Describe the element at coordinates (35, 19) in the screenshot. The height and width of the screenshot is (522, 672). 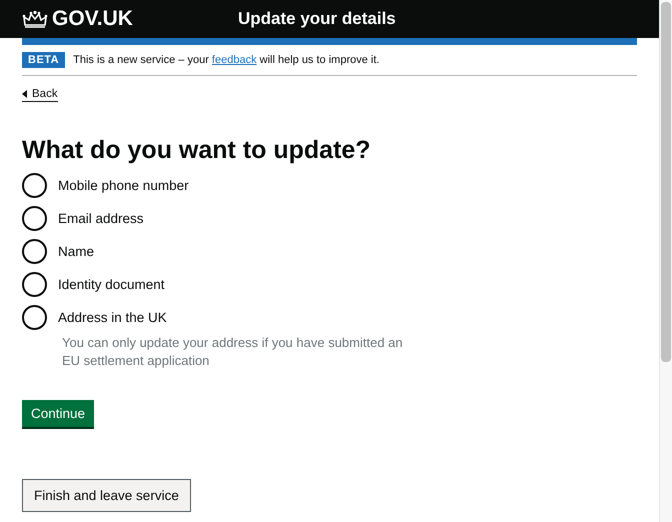
I see `crown-icon` at that location.